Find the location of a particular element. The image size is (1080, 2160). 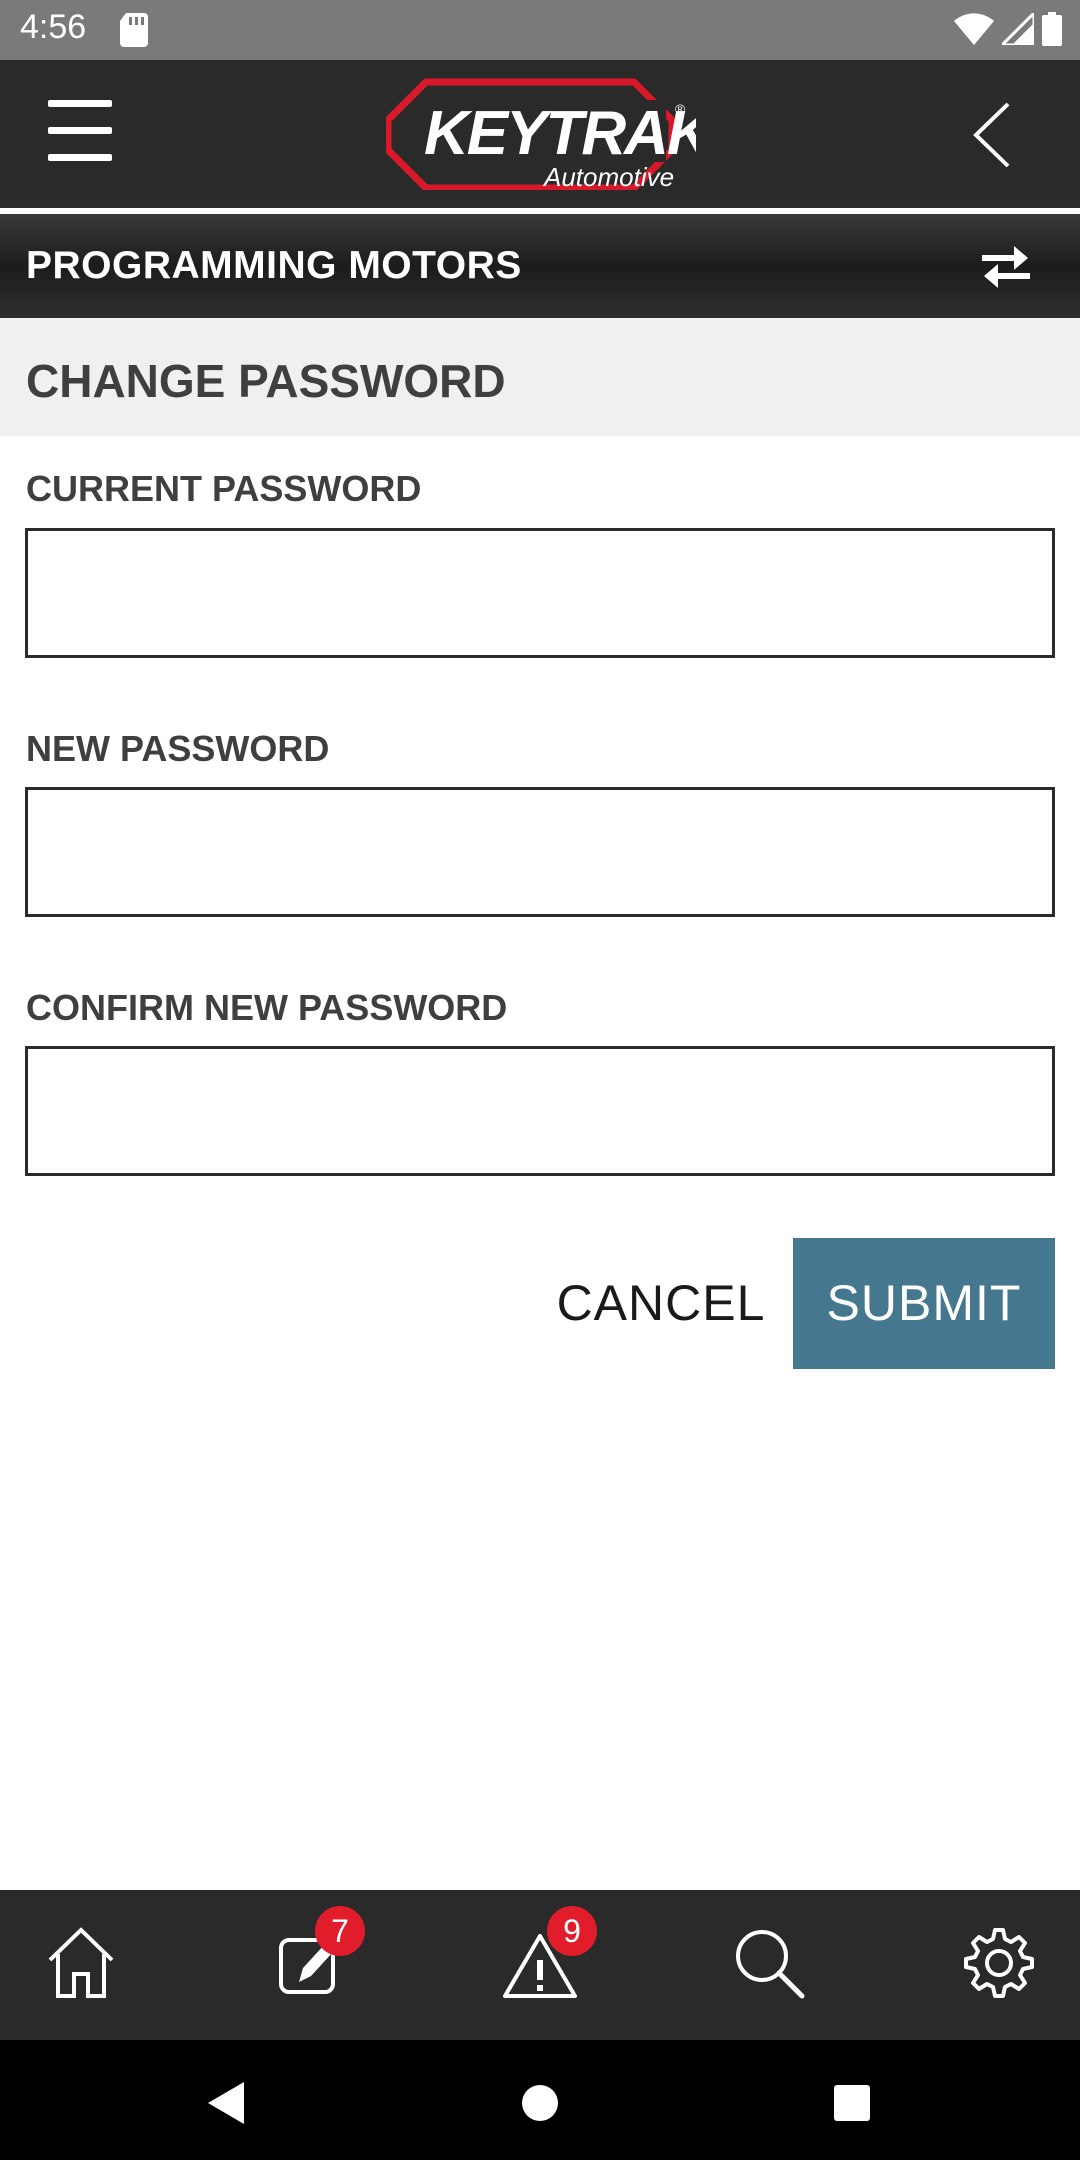

logo-brand-text: KEYTRAK is located at coordinates (560, 133).